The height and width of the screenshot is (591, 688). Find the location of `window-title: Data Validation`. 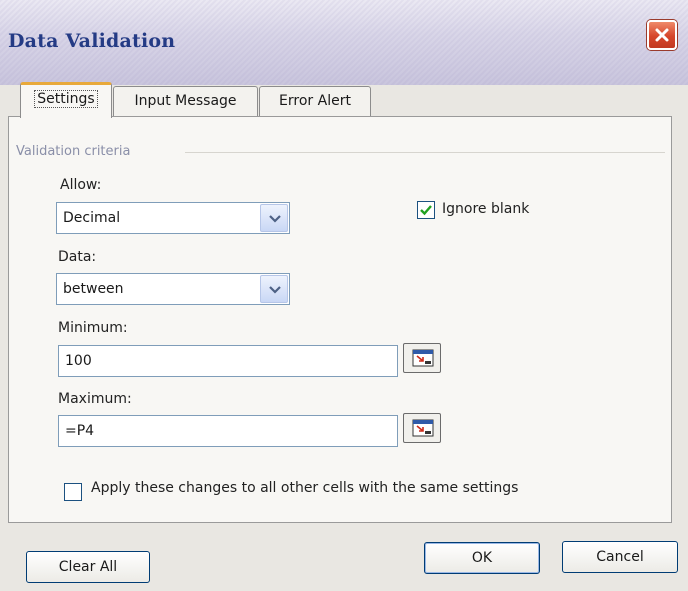

window-title: Data Validation is located at coordinates (92, 41).